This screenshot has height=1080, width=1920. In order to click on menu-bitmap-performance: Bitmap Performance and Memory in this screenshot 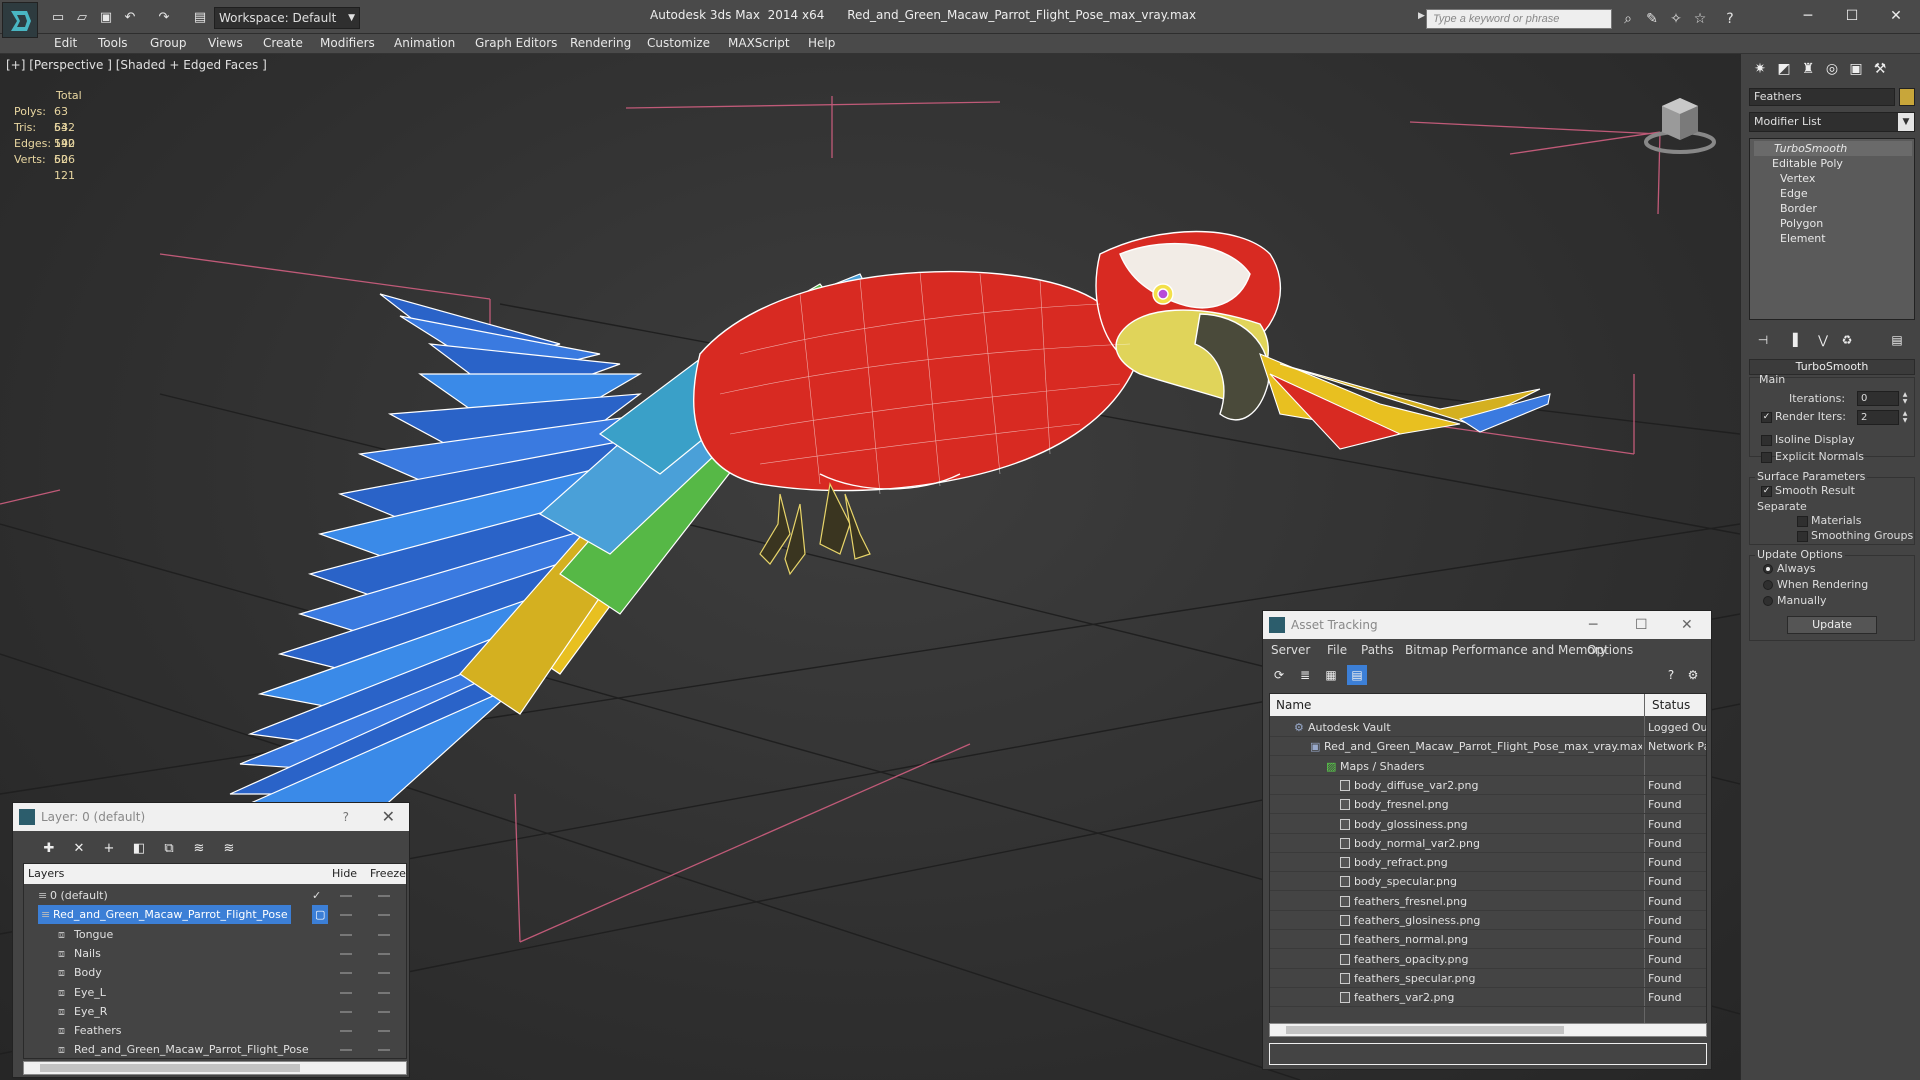, I will do `click(1506, 650)`.